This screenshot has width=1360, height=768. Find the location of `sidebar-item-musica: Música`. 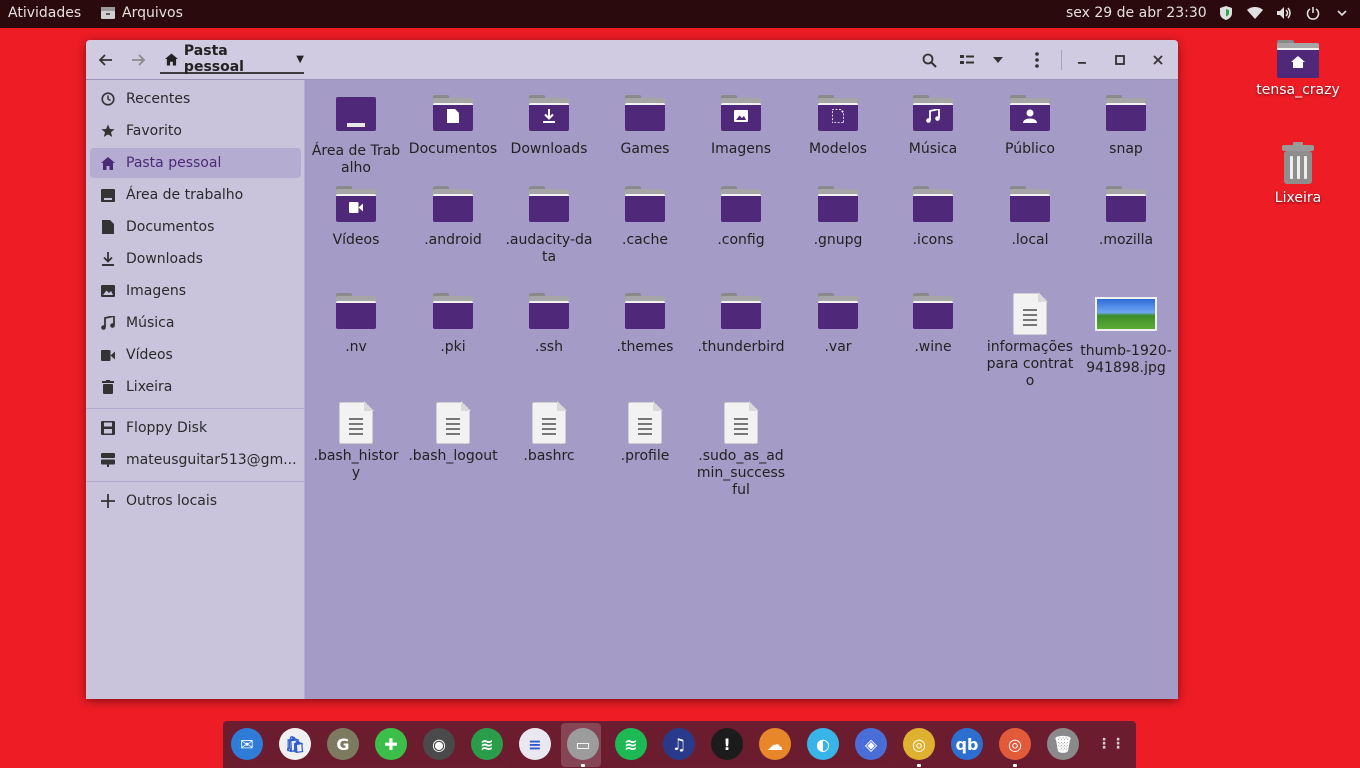

sidebar-item-musica: Música is located at coordinates (195, 323).